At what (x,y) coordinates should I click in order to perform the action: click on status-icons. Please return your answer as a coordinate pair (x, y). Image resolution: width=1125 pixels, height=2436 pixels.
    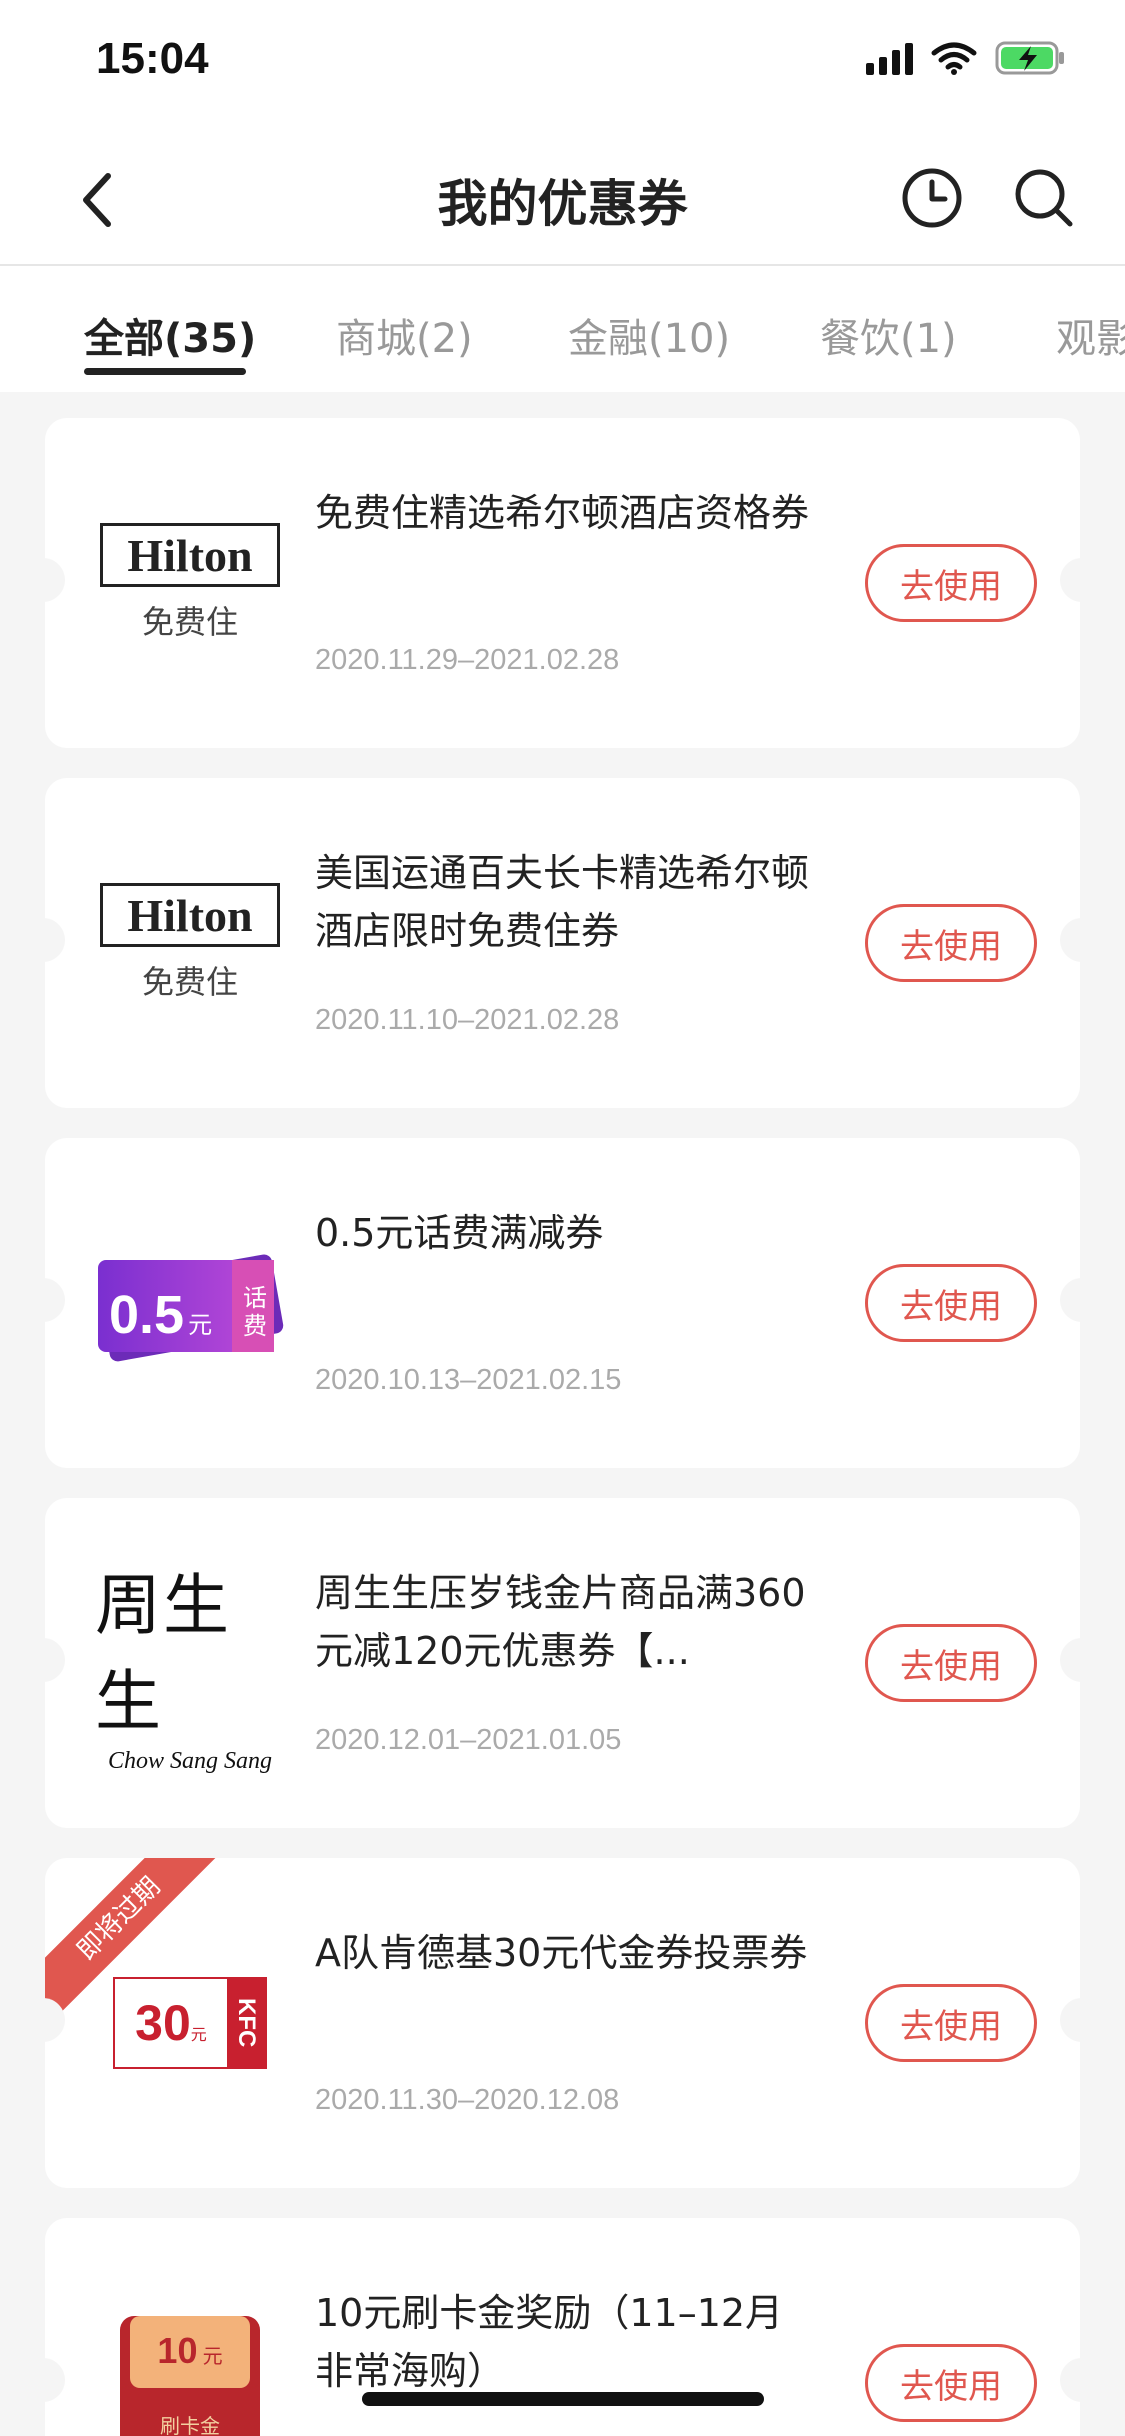
    Looking at the image, I should click on (966, 58).